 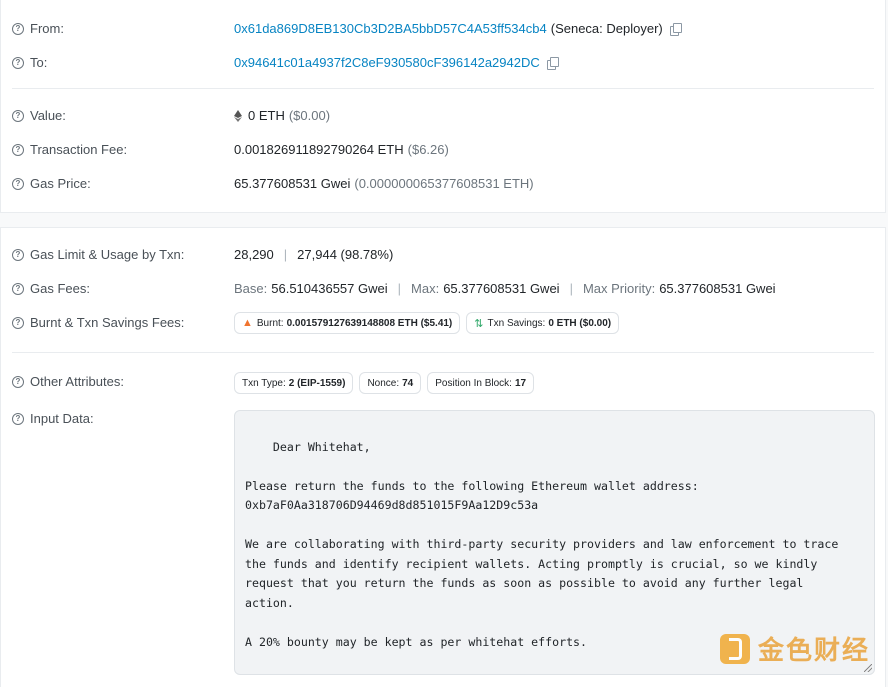 I want to click on value-usd: ($0.00), so click(x=309, y=115).